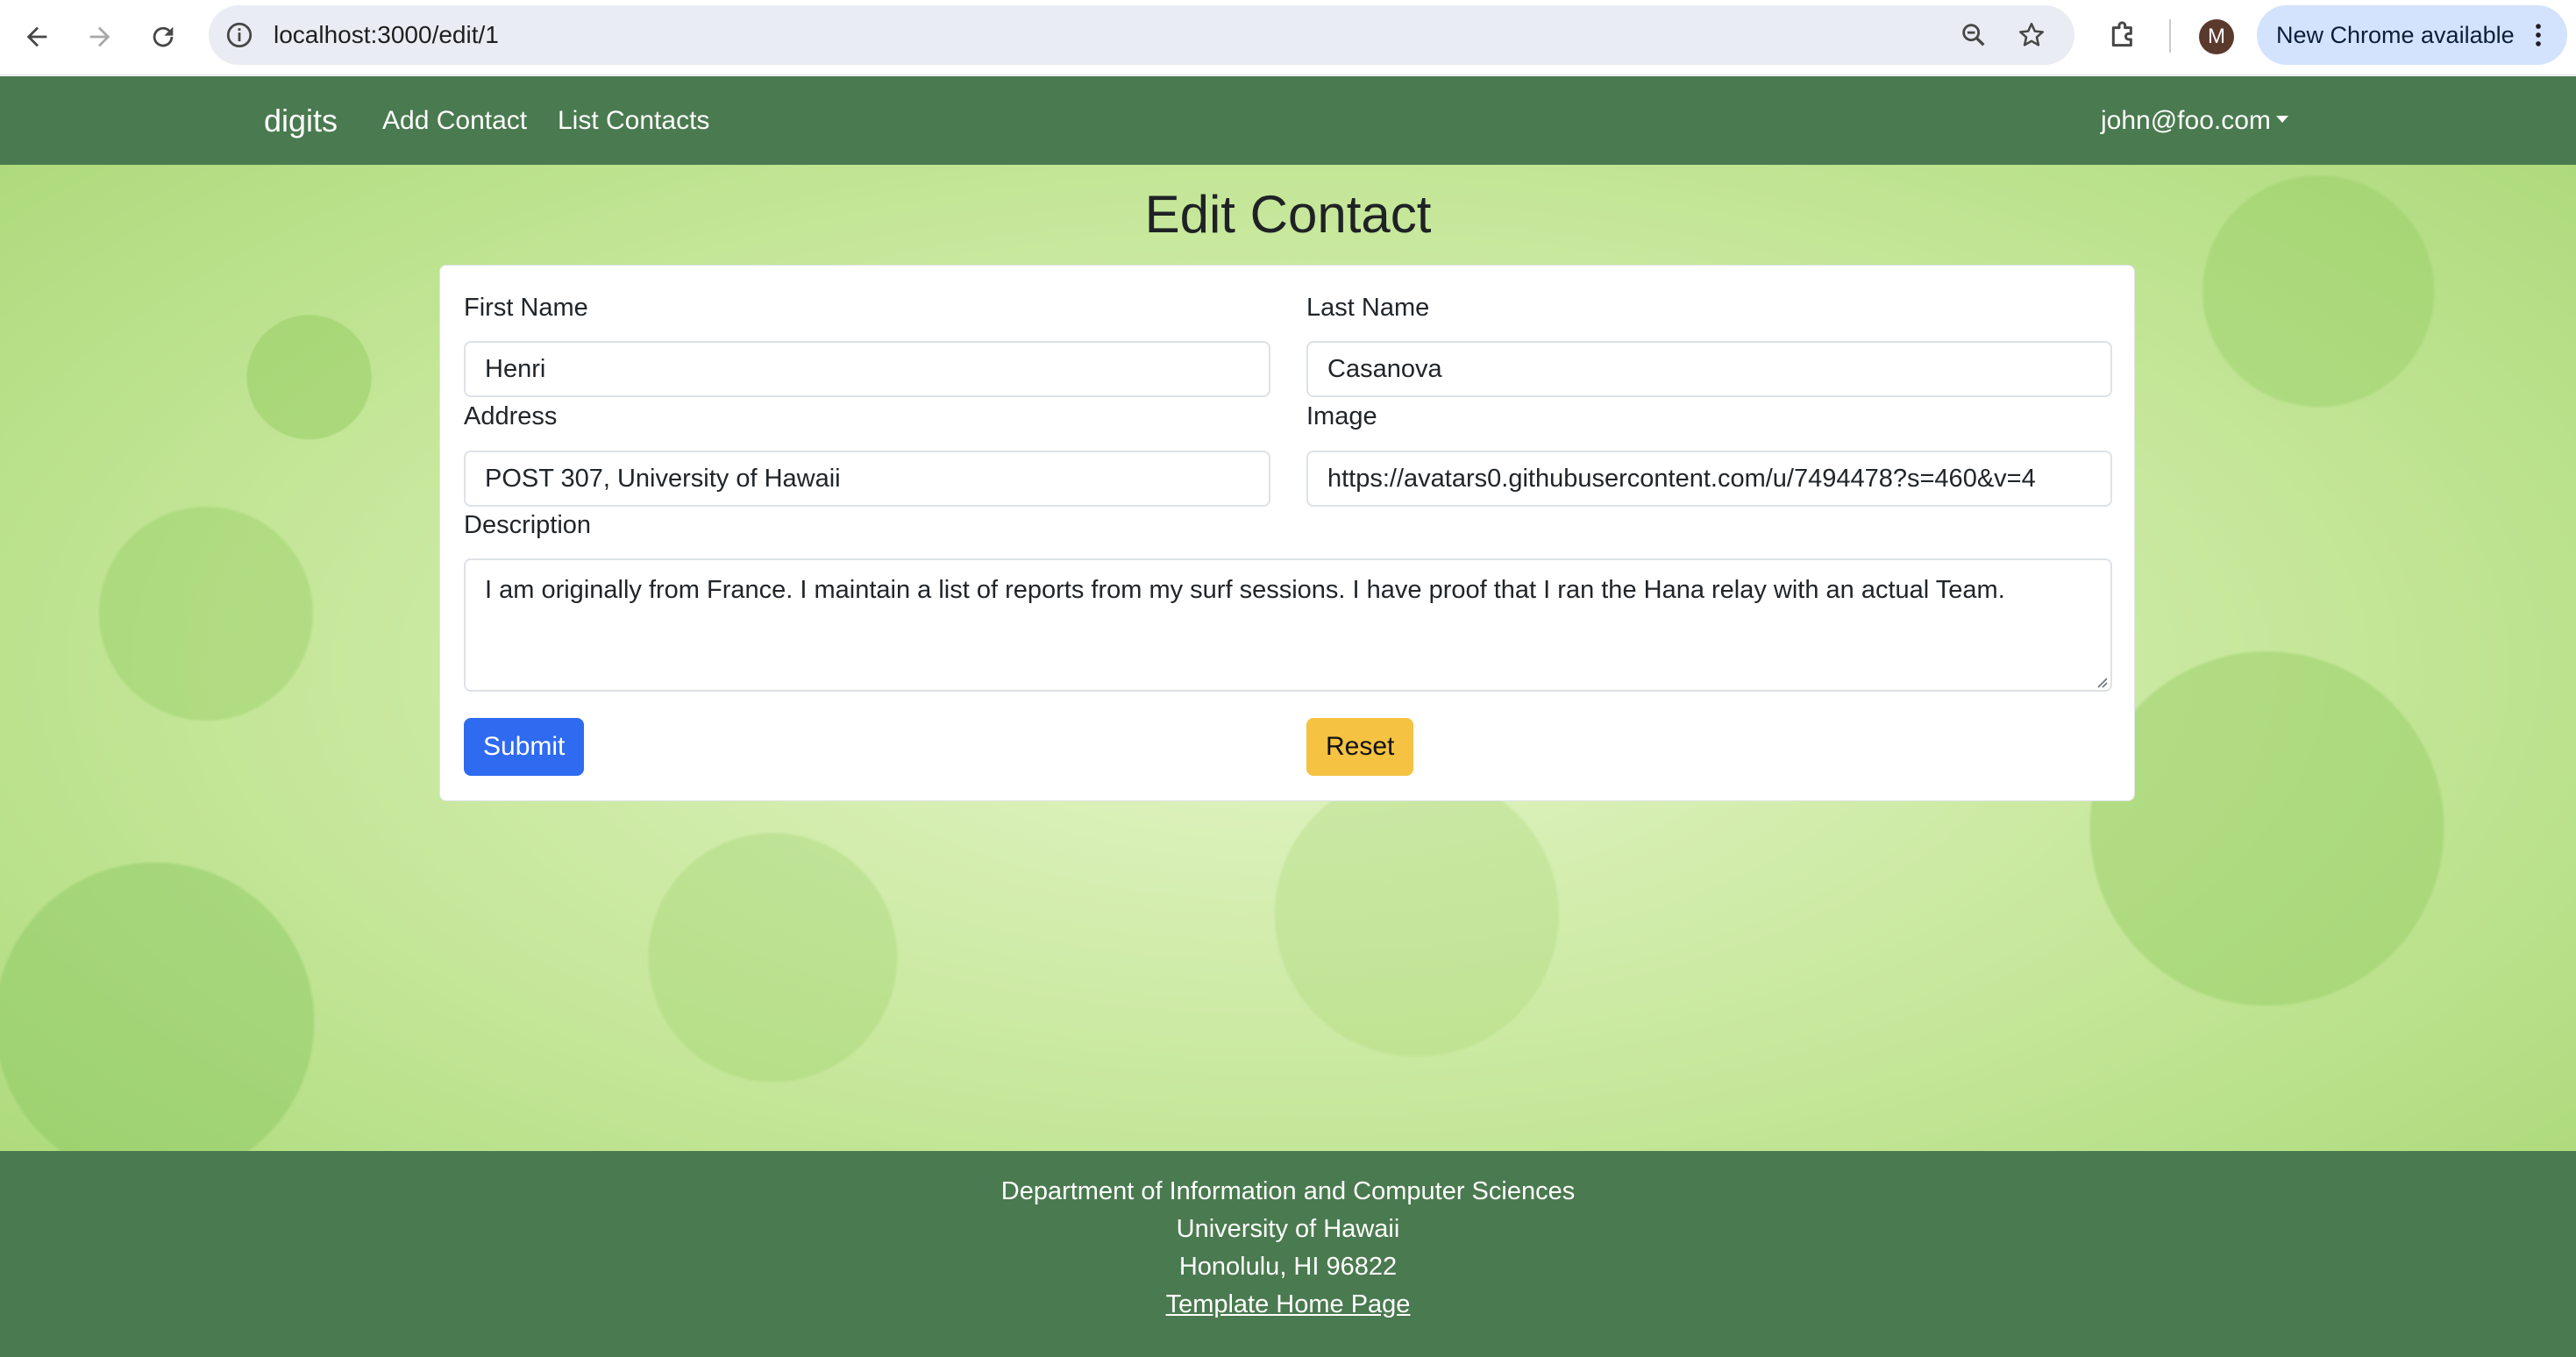  I want to click on user-email: john@foo.com, so click(2186, 121).